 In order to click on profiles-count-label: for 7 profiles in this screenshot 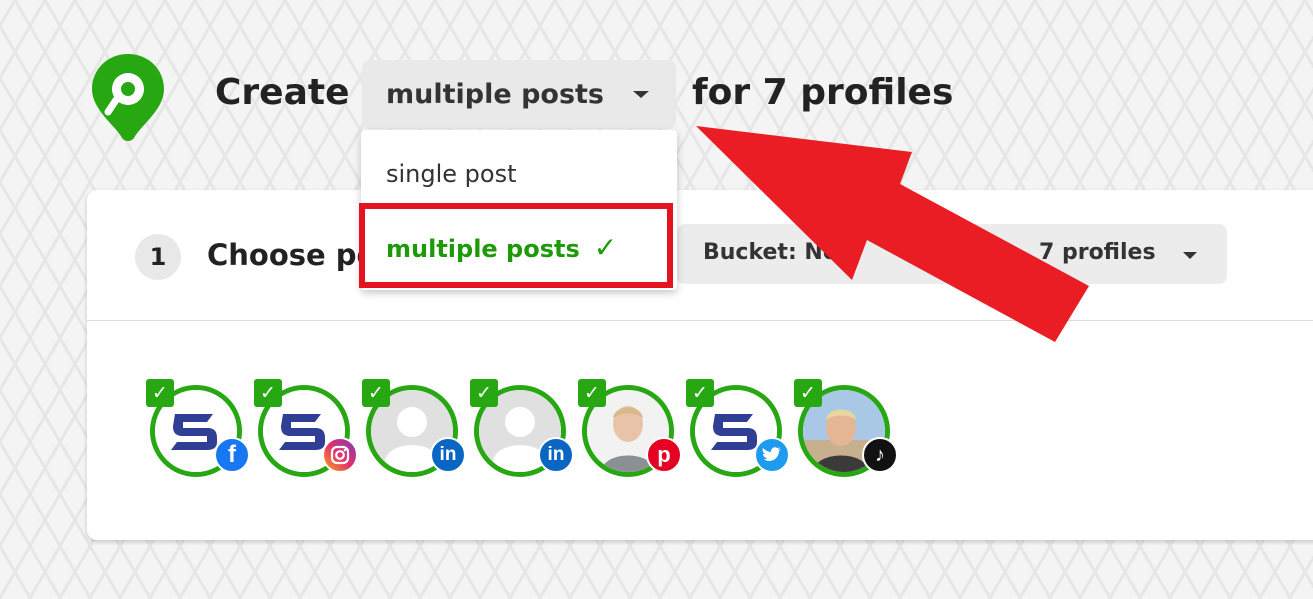, I will do `click(823, 92)`.